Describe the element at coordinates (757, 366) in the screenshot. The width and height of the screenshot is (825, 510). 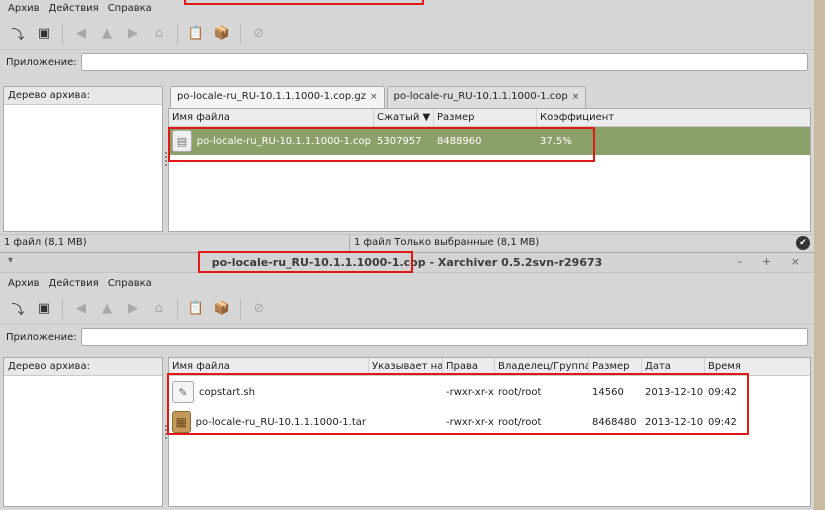
I see `col-time: Время` at that location.